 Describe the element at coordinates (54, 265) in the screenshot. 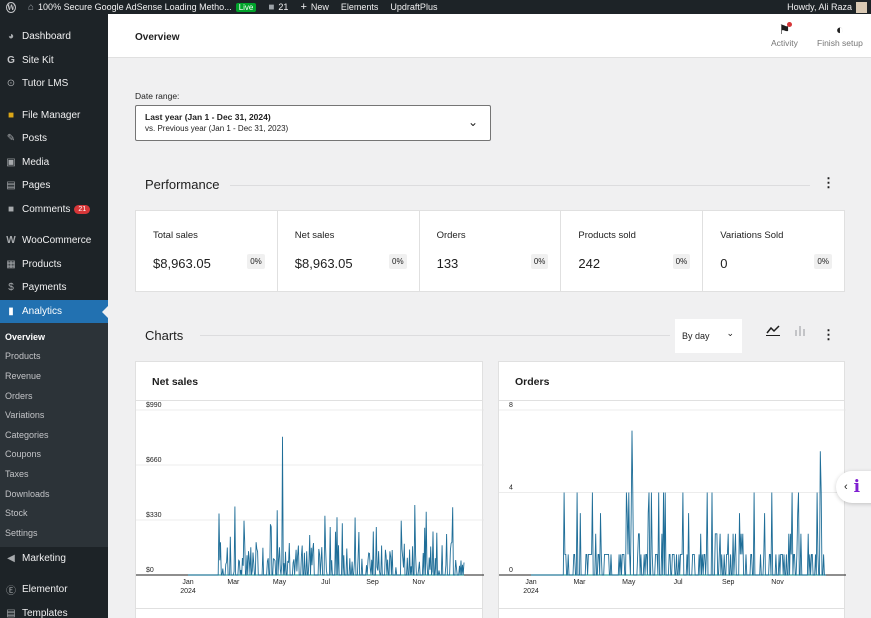

I see `menu-products: ▦ Products` at that location.